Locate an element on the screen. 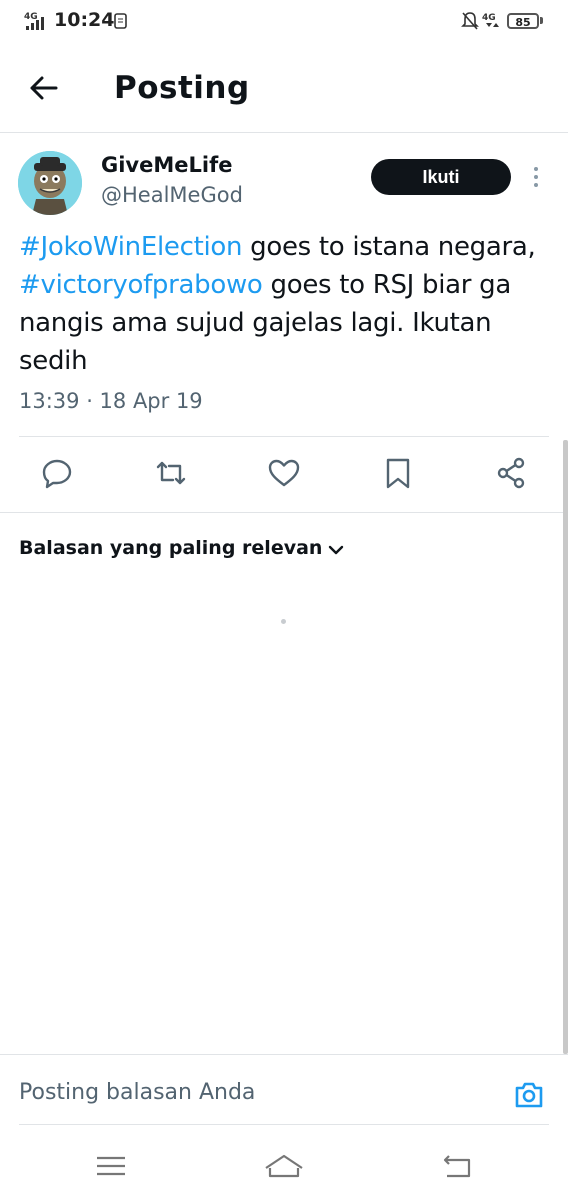 The height and width of the screenshot is (1200, 568). reply-bottom-divider is located at coordinates (284, 1124).